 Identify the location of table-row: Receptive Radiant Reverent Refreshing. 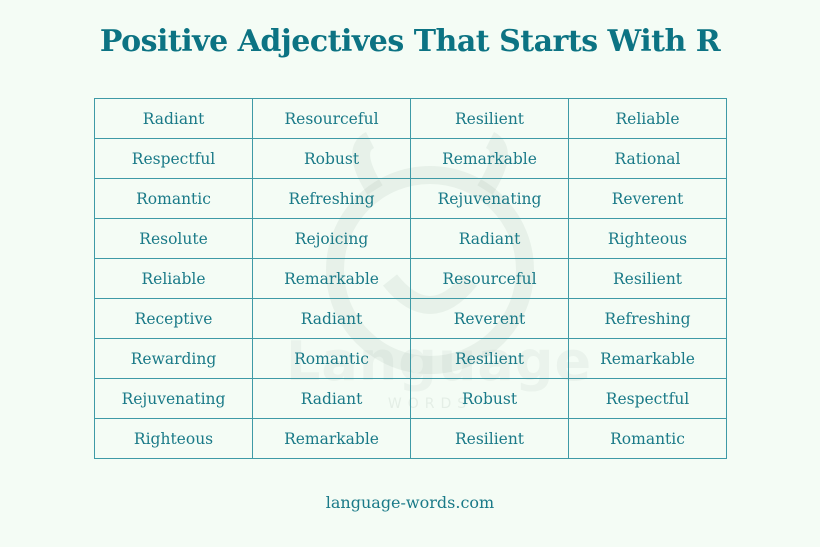
(410, 318).